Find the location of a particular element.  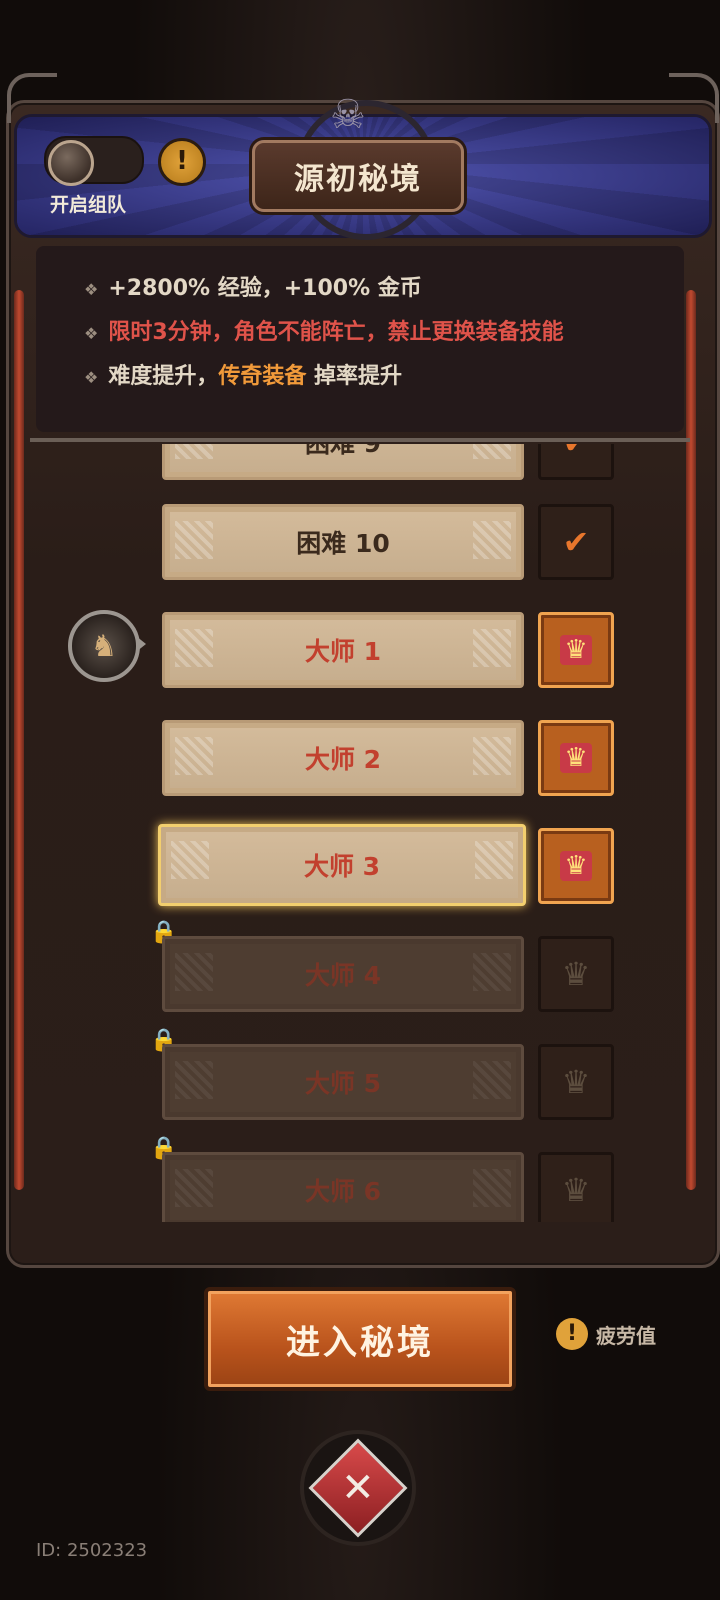

player-avatar-icon: ♞ is located at coordinates (104, 646).